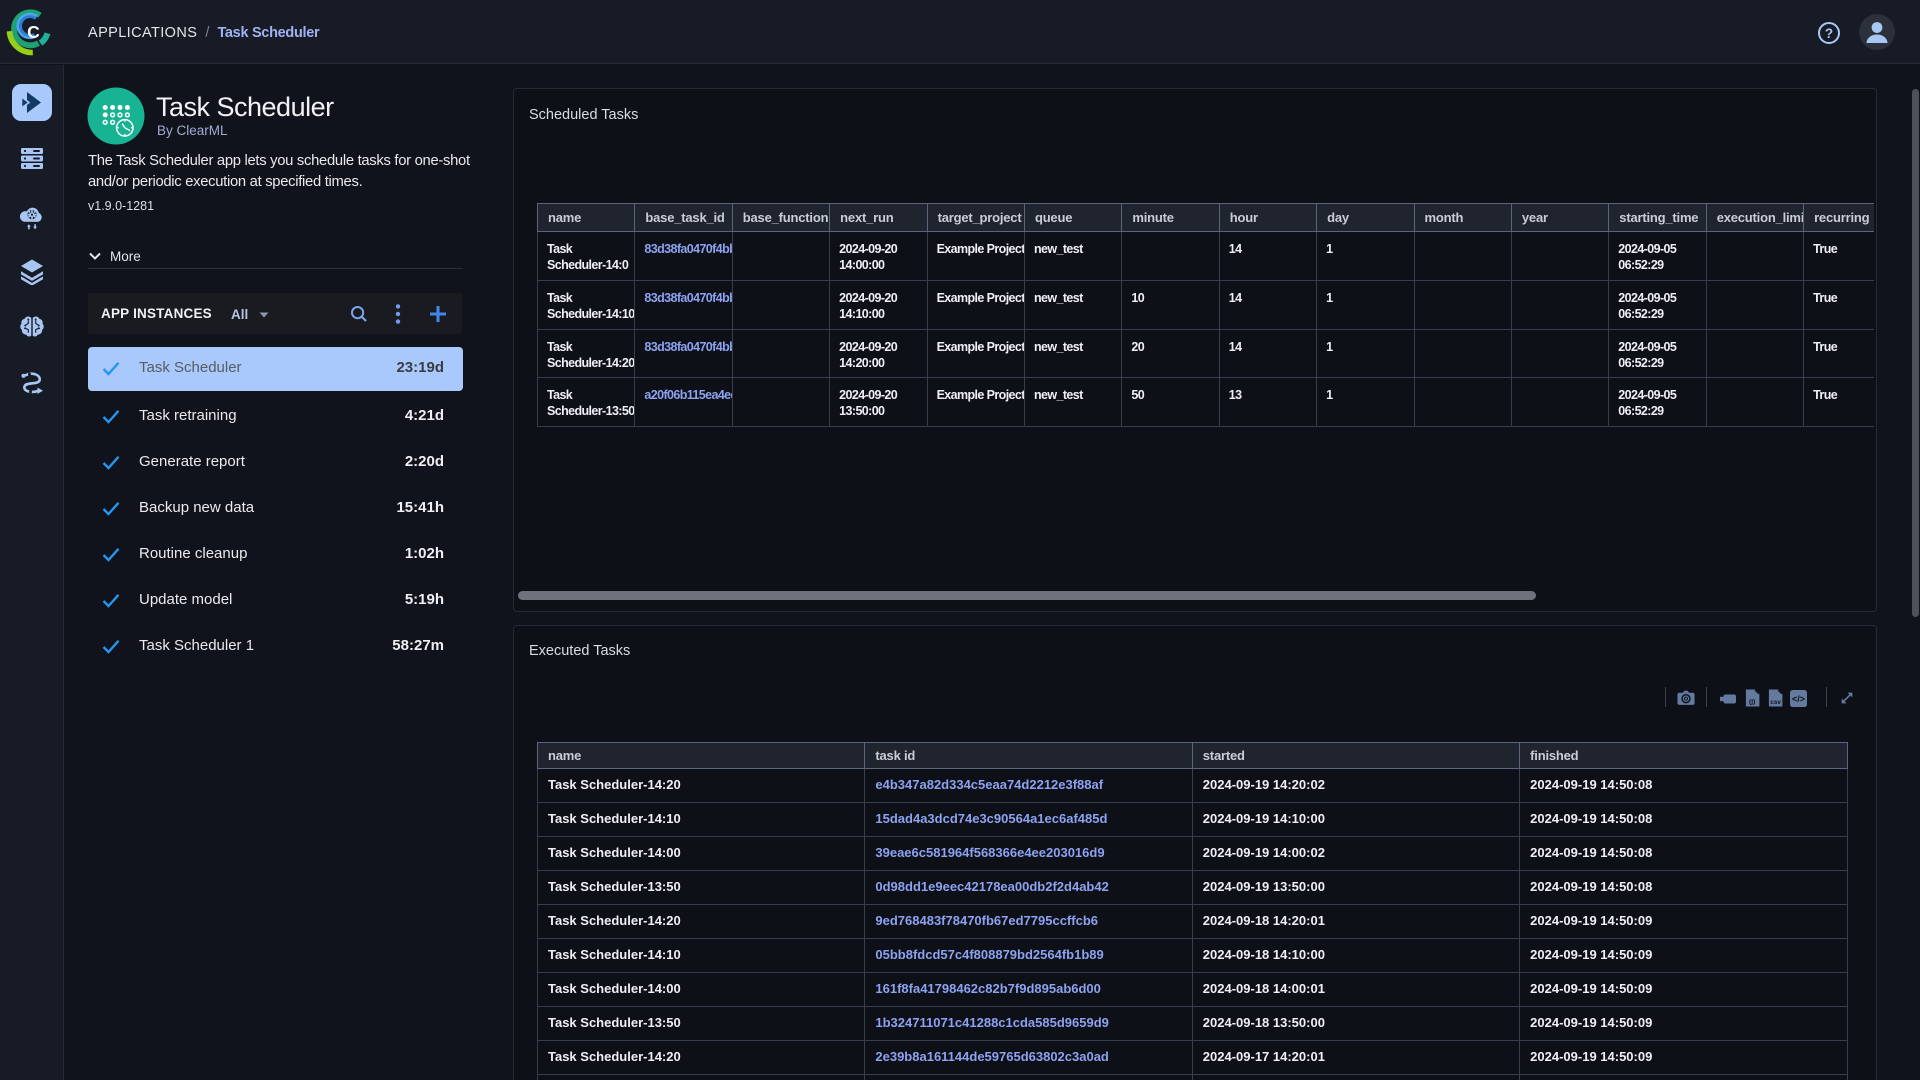 Image resolution: width=1920 pixels, height=1080 pixels. I want to click on svg-text: csv, so click(1775, 702).